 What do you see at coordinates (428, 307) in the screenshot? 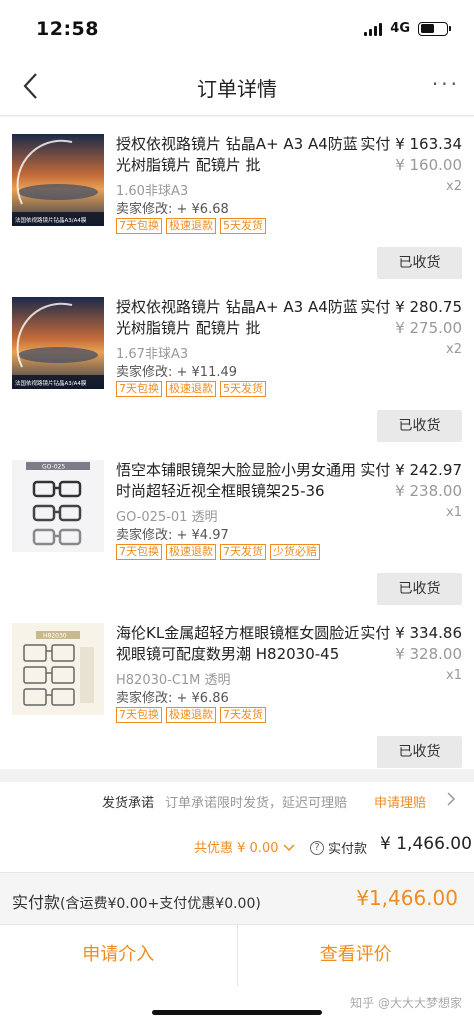
I see `paid-price-value: ¥ 280.75` at bounding box center [428, 307].